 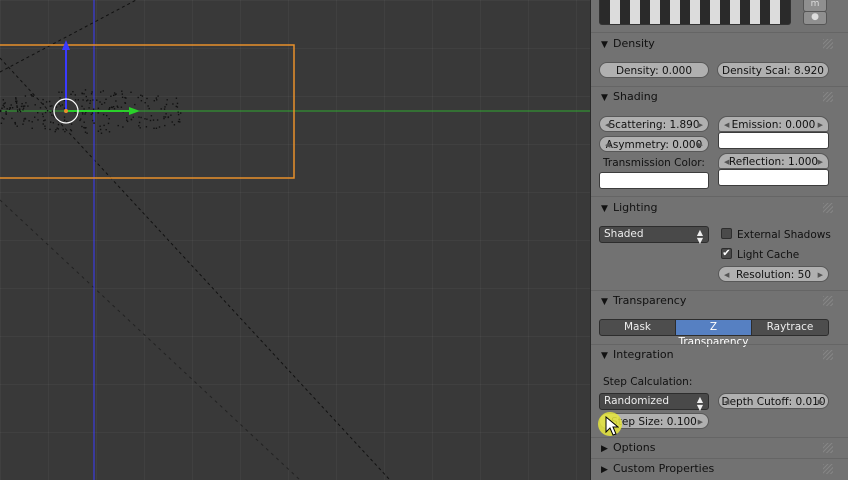 I want to click on x-arrow-head, so click(x=134, y=111).